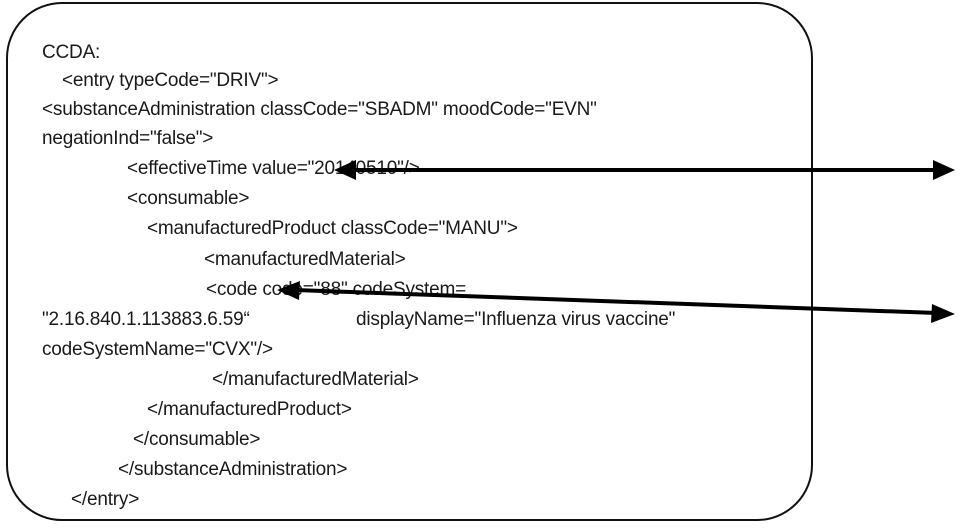 The height and width of the screenshot is (529, 972). Describe the element at coordinates (315, 379) in the screenshot. I see `manufactured-material-close-tag: </manufacturedMaterial>` at that location.